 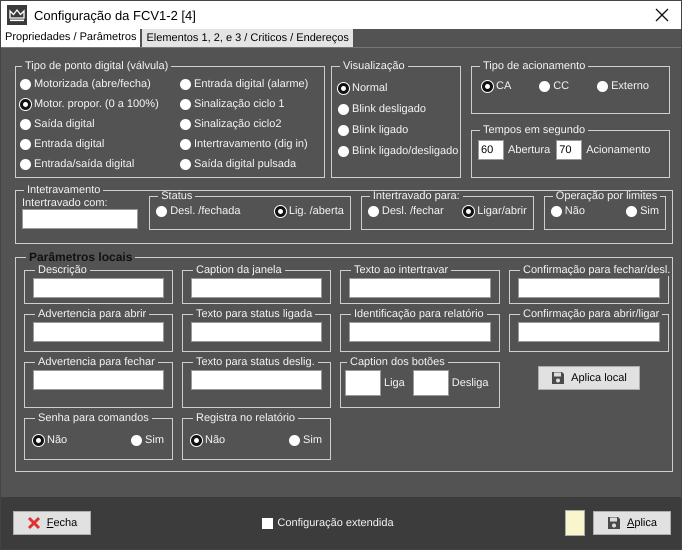 I want to click on field-label: Intertravado com:, so click(x=65, y=203).